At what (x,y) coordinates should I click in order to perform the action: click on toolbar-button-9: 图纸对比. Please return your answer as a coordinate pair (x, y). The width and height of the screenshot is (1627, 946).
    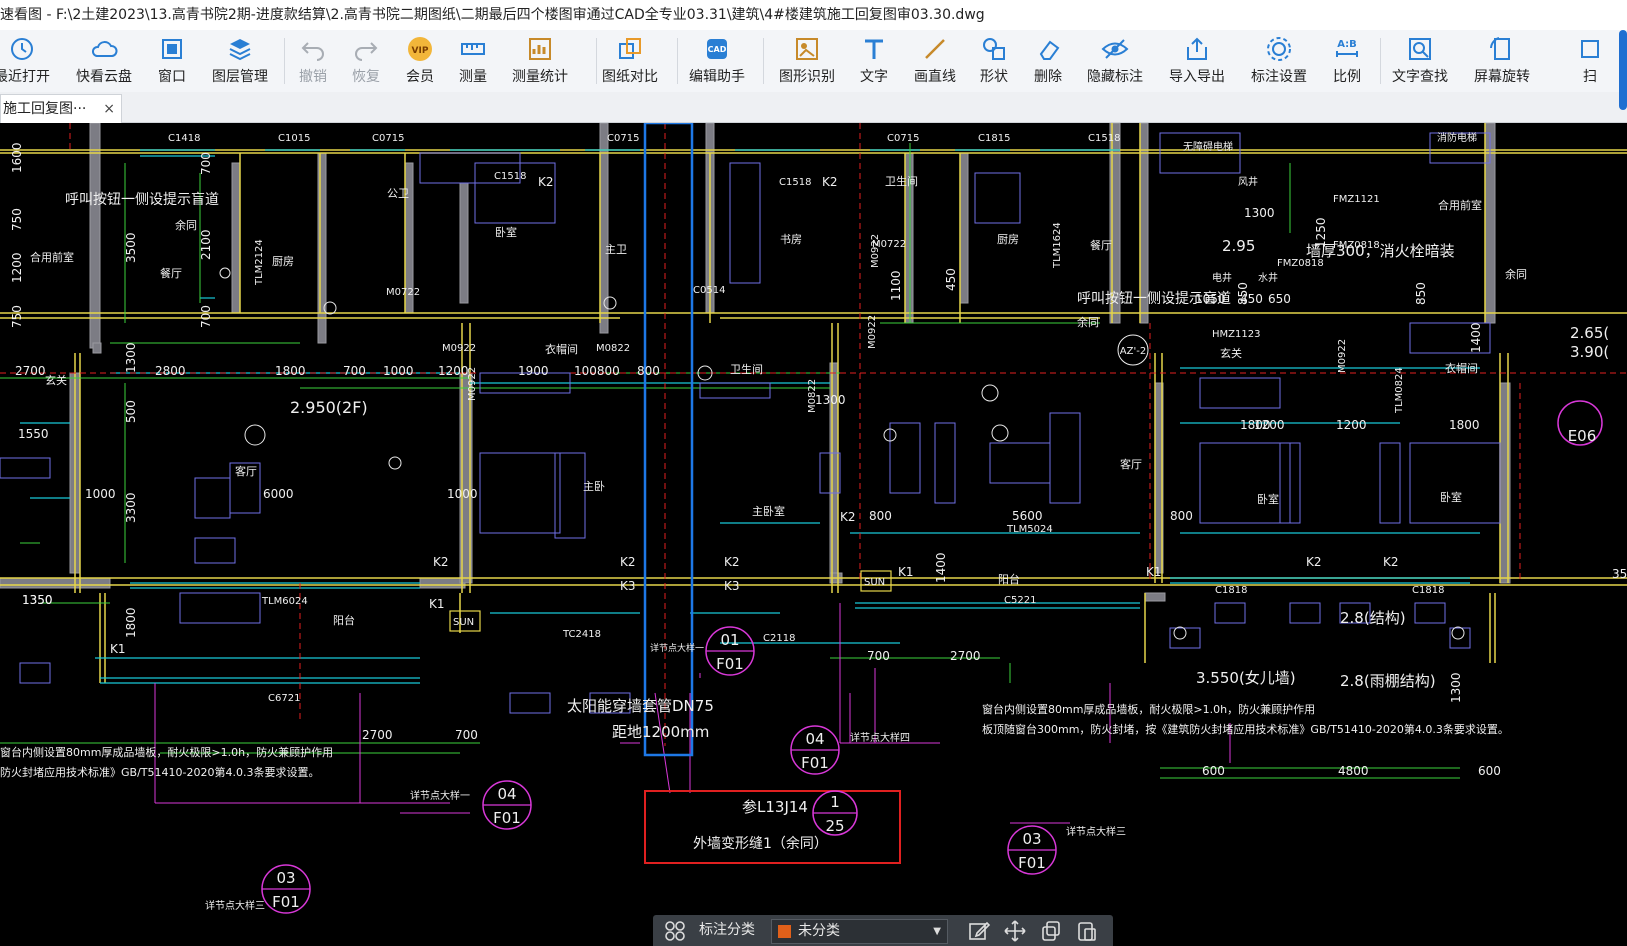
    Looking at the image, I should click on (630, 62).